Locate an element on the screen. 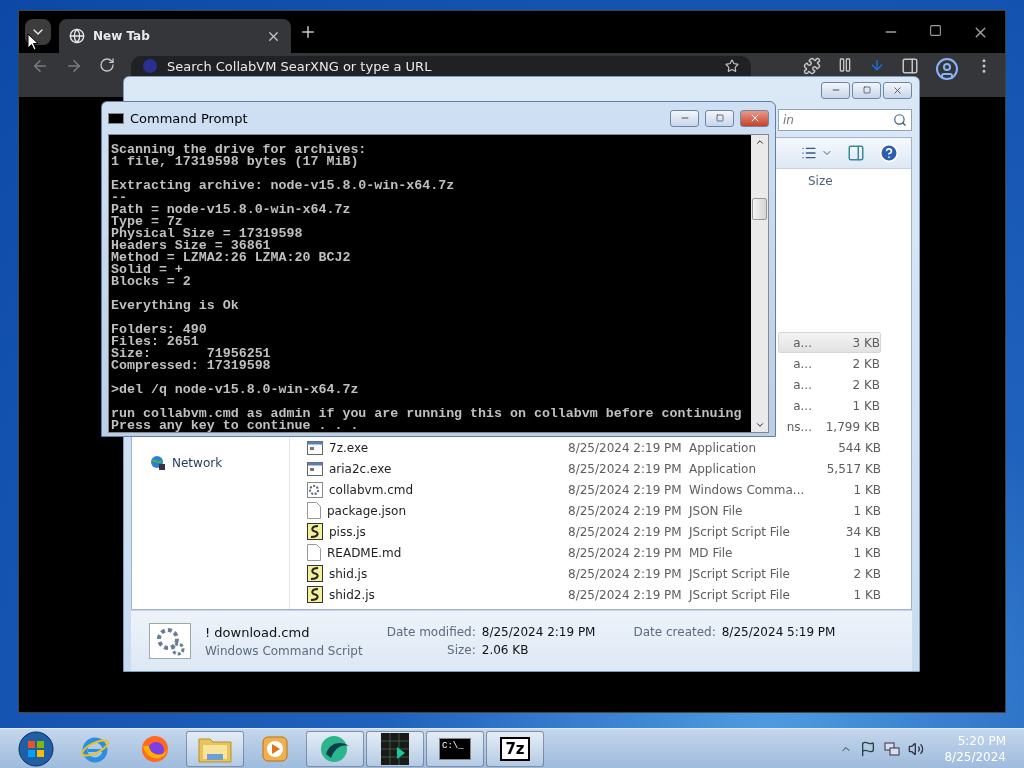 The width and height of the screenshot is (1024, 768). window-title: Command Prompt is located at coordinates (189, 118).